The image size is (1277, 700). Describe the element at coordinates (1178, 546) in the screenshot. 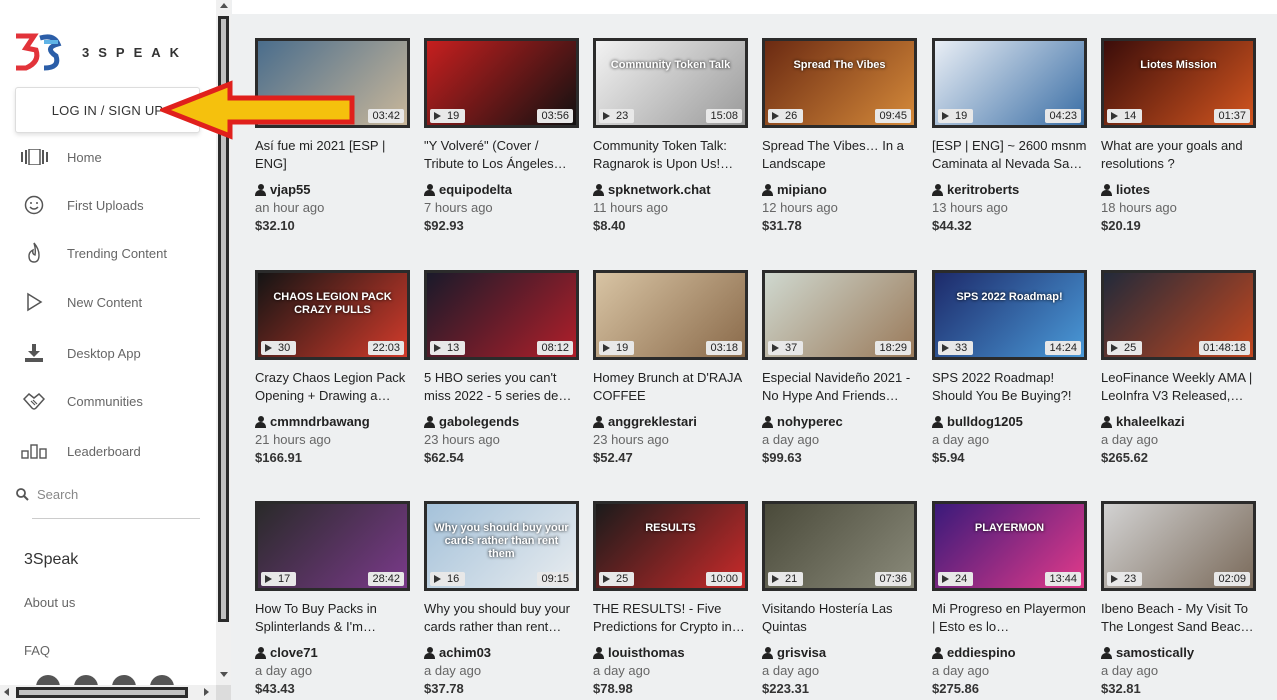

I see `video-thumbnail: 23 02:09` at that location.